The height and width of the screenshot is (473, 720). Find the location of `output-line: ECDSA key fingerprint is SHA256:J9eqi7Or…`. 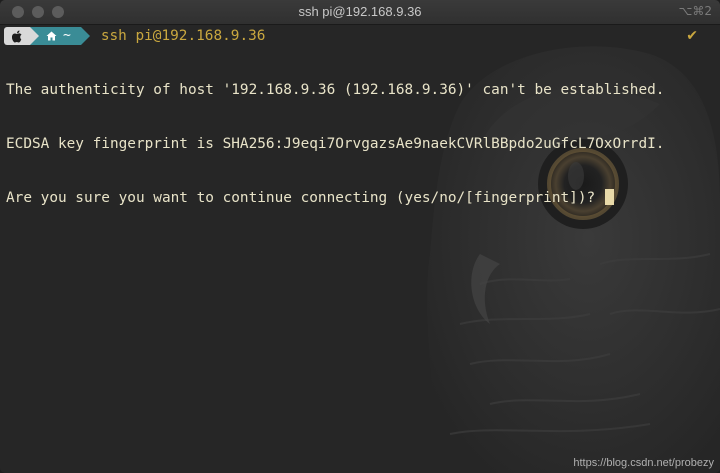

output-line: ECDSA key fingerprint is SHA256:J9eqi7Or… is located at coordinates (335, 144).